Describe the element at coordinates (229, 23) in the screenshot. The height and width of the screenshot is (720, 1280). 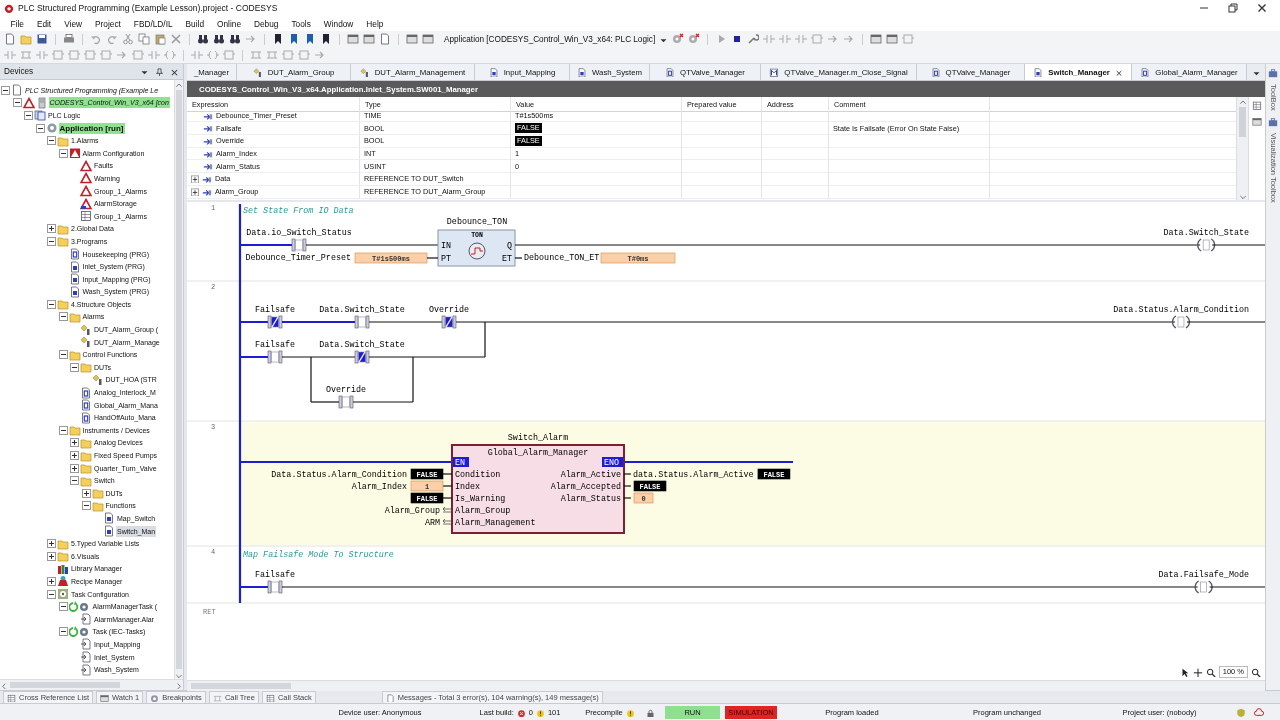
I see `menu-item: Online` at that location.